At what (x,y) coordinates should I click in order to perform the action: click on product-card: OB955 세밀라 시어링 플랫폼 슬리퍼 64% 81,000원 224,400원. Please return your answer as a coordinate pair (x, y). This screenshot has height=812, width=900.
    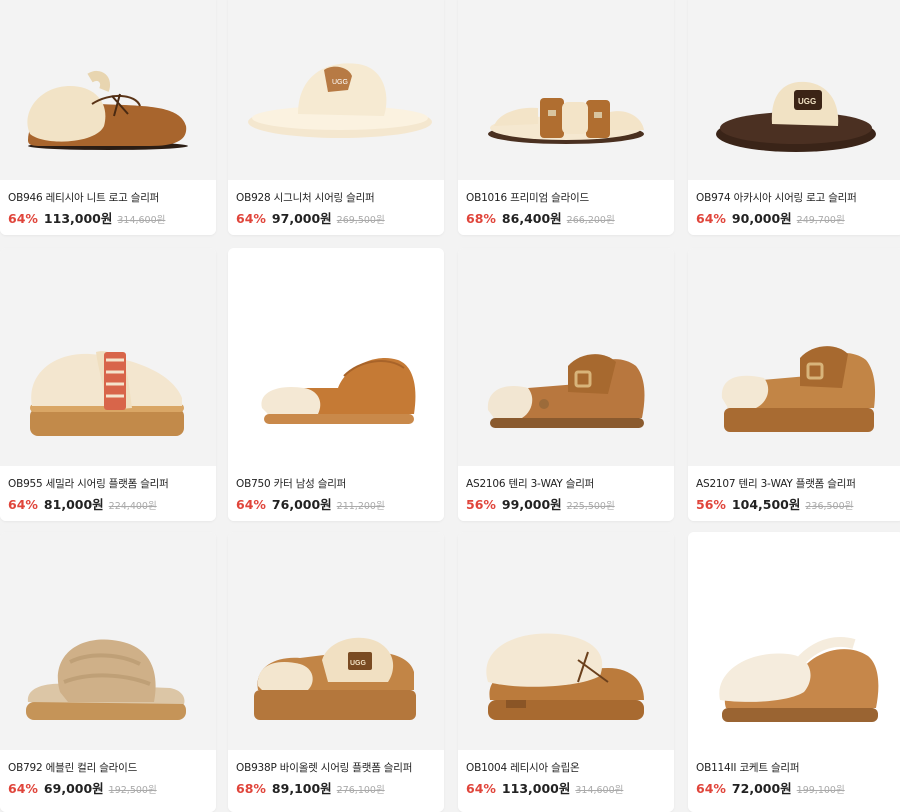
    Looking at the image, I should click on (108, 384).